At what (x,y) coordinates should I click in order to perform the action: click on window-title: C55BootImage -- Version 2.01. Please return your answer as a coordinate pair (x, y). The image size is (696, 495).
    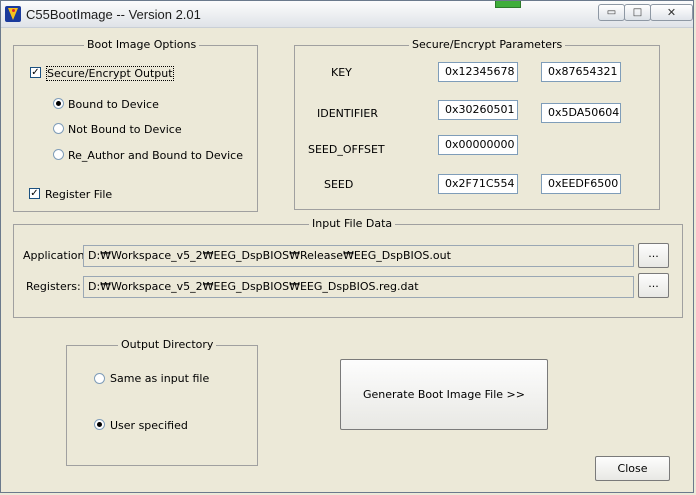
    Looking at the image, I should click on (113, 14).